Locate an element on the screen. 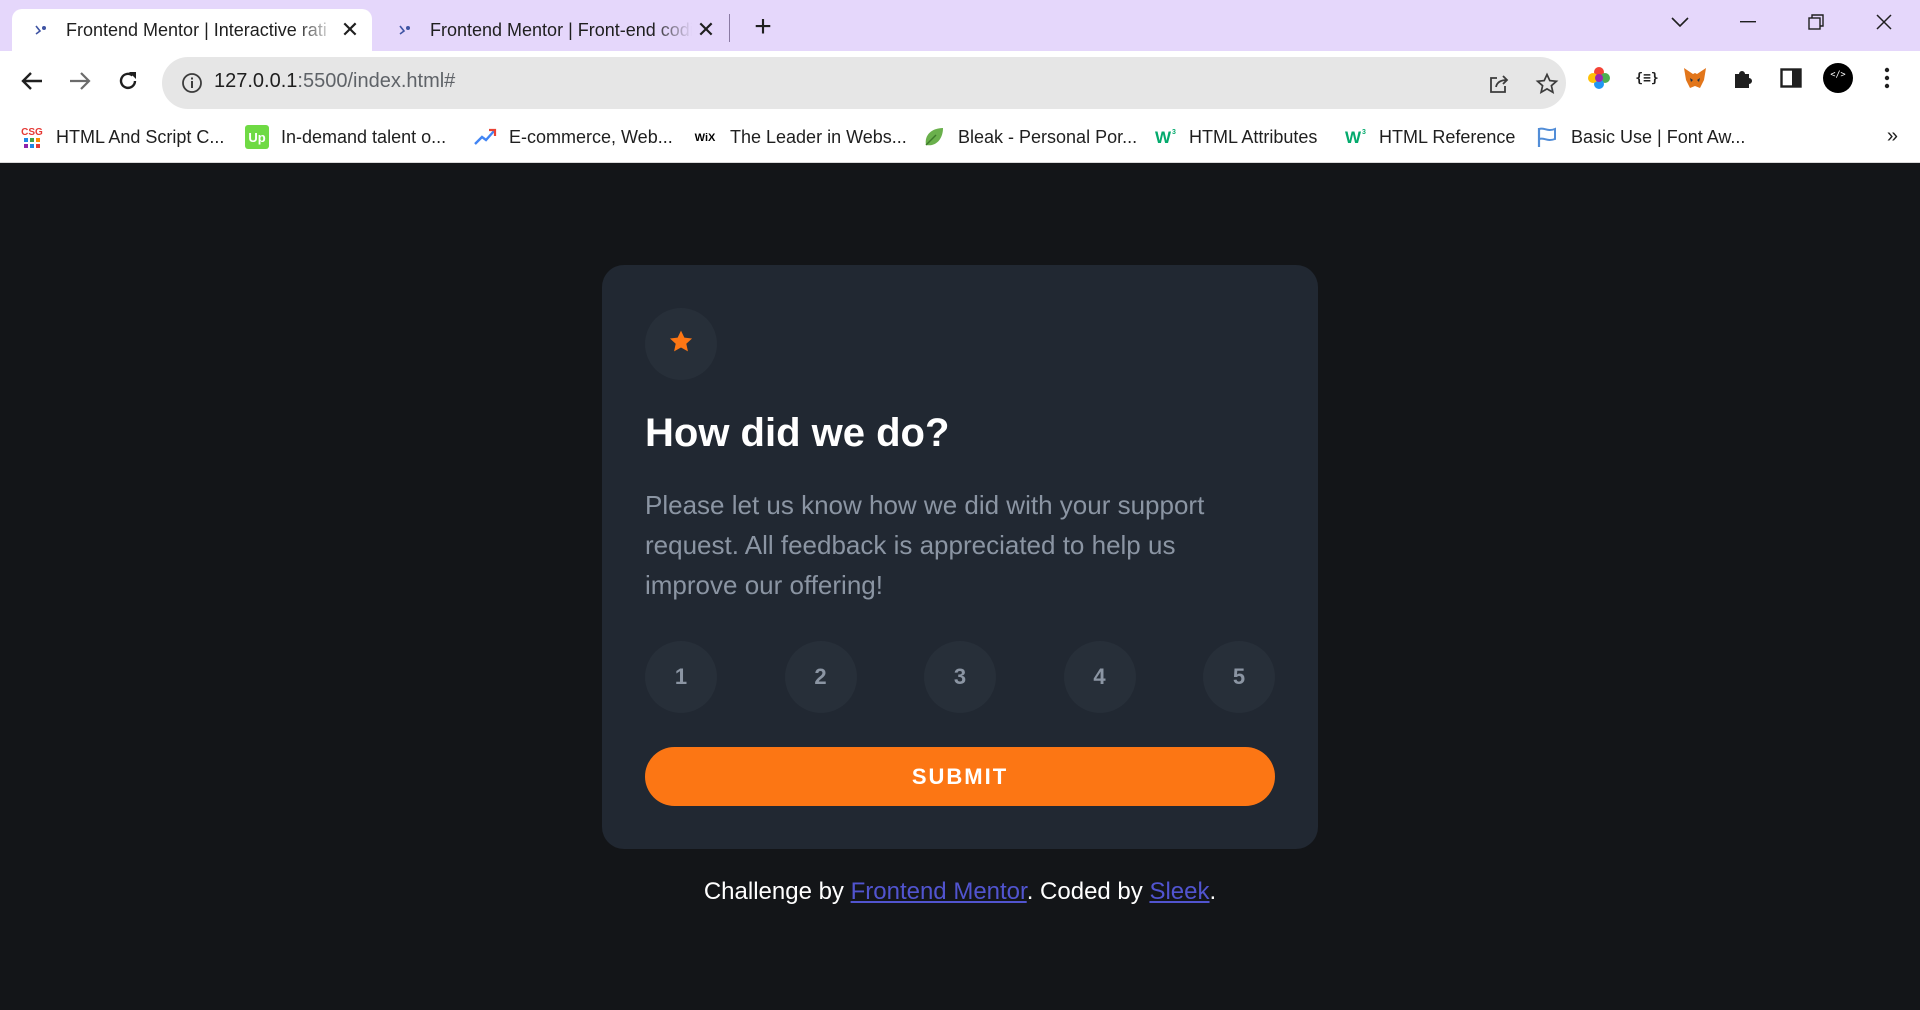 The height and width of the screenshot is (1010, 1920). share-icon is located at coordinates (1499, 84).